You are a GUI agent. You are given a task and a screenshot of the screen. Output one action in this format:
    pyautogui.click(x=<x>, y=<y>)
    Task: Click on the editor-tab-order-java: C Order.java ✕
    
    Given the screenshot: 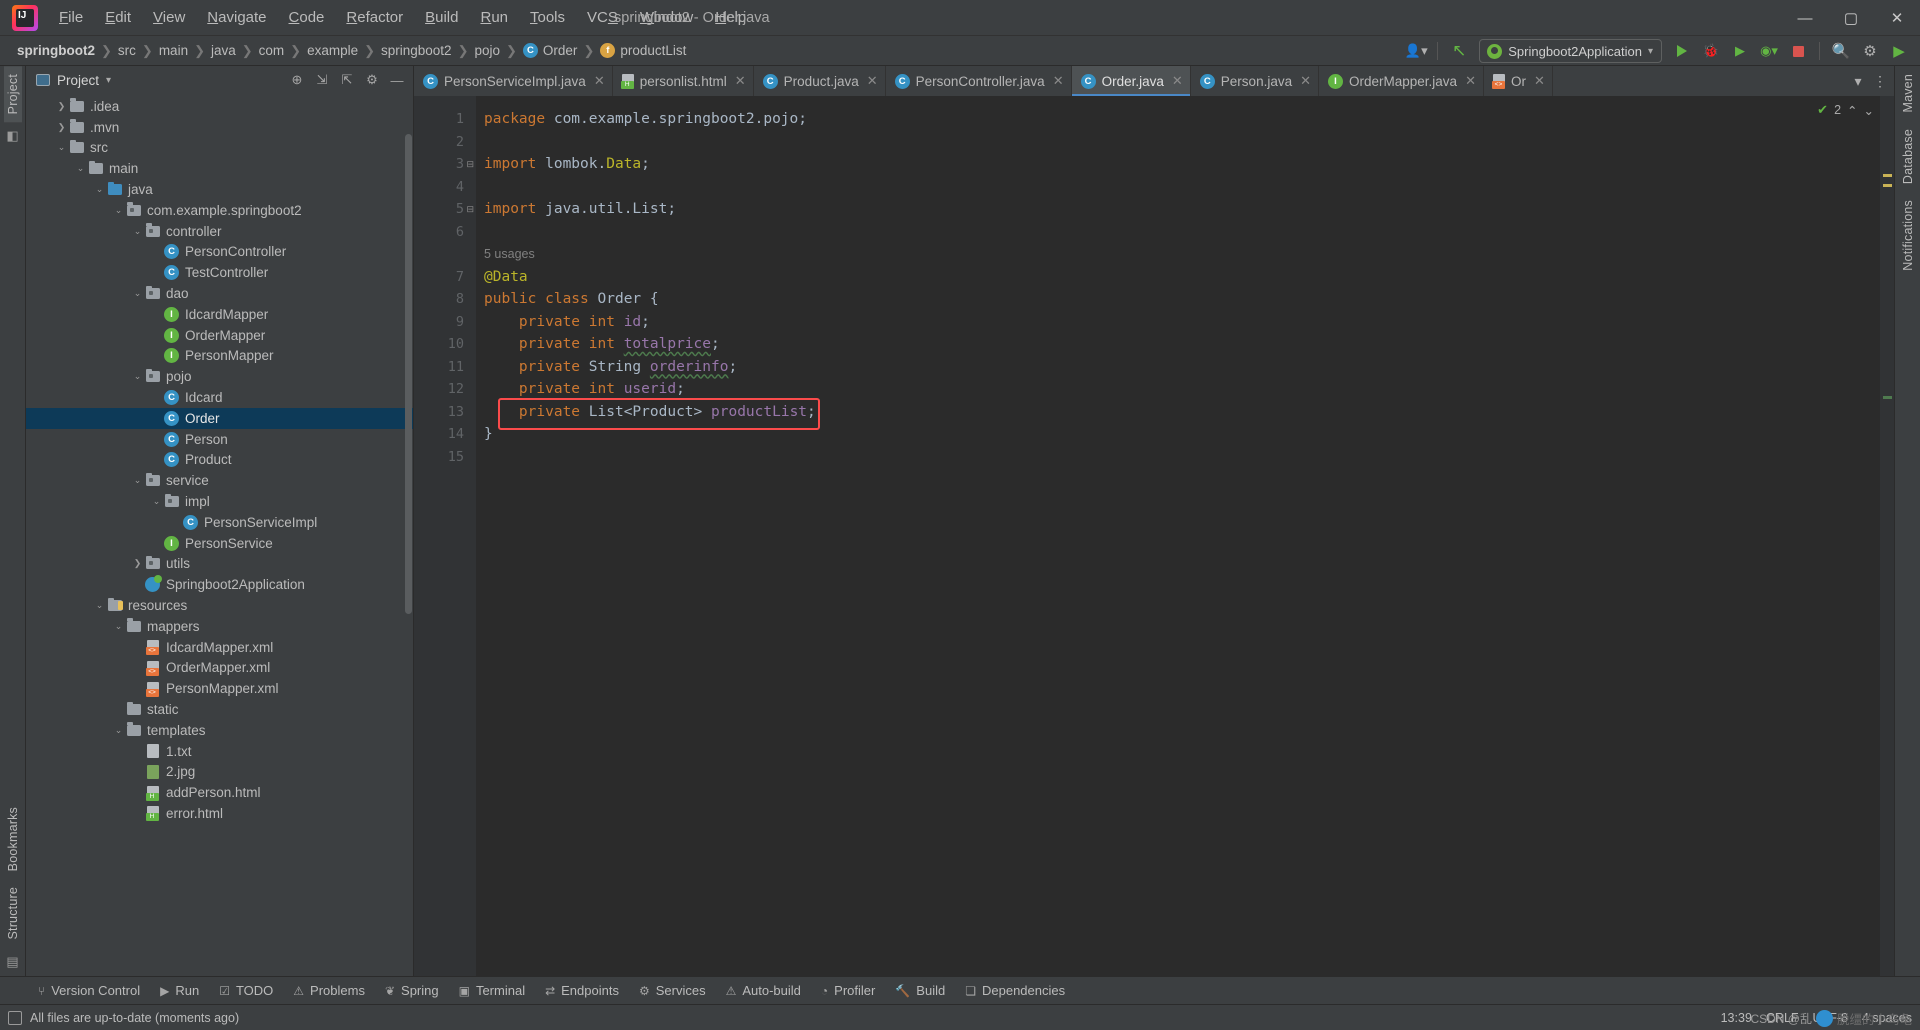 What is the action you would take?
    pyautogui.click(x=1131, y=81)
    